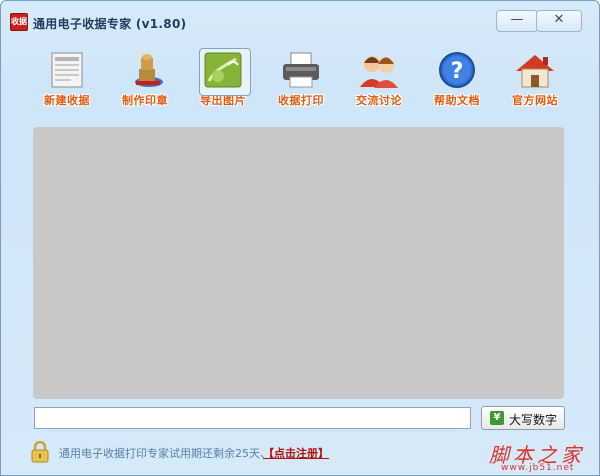  I want to click on toolbar-print-receipt: 收据打印, so click(301, 81).